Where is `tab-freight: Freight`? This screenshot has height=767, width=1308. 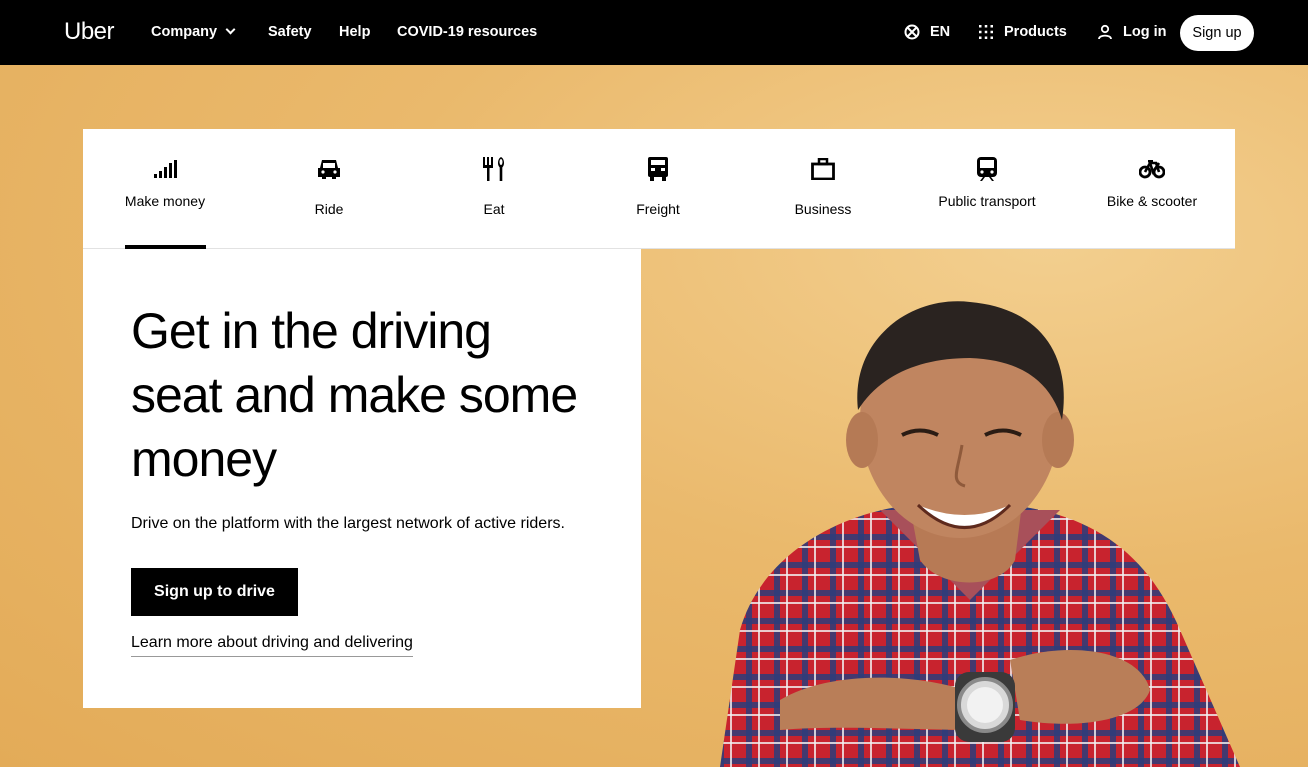 tab-freight: Freight is located at coordinates (658, 189).